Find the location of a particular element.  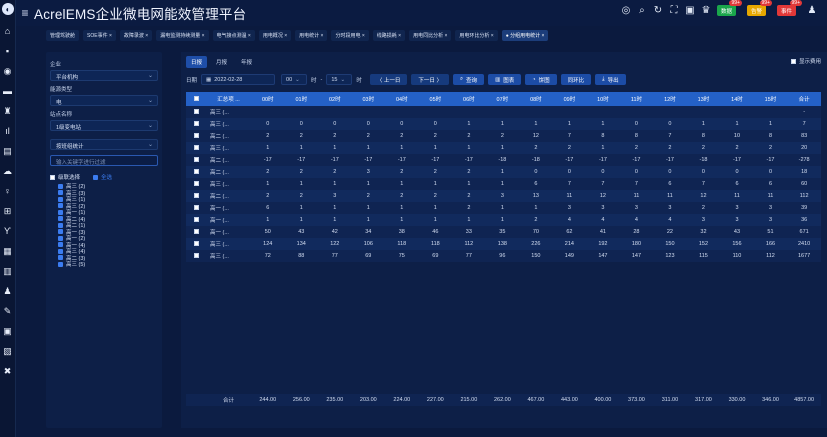

menu-toggle-icon: ≡ is located at coordinates (25, 13).